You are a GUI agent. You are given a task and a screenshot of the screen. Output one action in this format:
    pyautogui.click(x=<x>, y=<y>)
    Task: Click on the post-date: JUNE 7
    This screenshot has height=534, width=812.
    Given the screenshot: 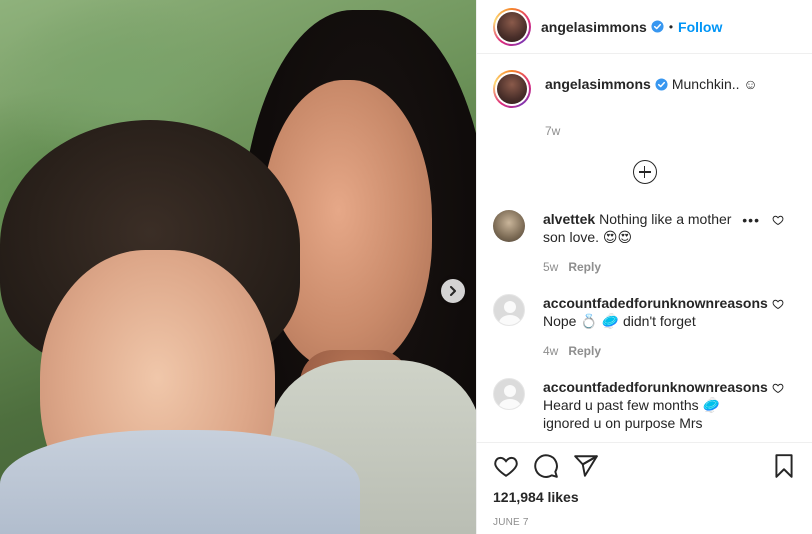 What is the action you would take?
    pyautogui.click(x=645, y=522)
    